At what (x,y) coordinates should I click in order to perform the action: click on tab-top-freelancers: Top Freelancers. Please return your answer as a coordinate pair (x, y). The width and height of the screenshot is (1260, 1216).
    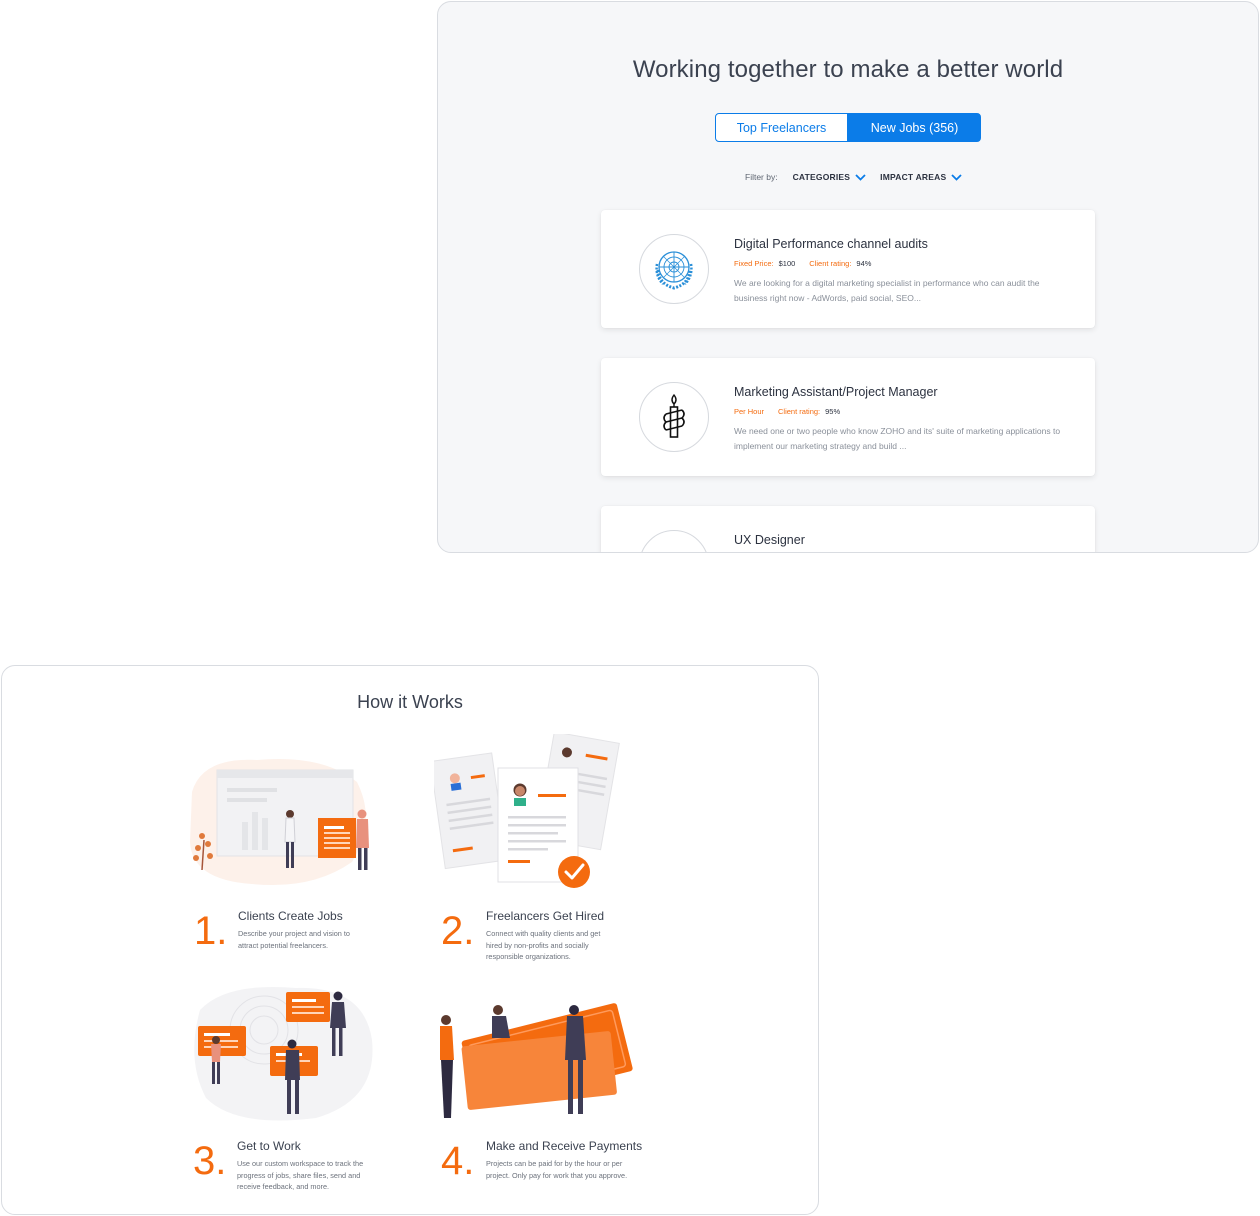
    Looking at the image, I should click on (781, 127).